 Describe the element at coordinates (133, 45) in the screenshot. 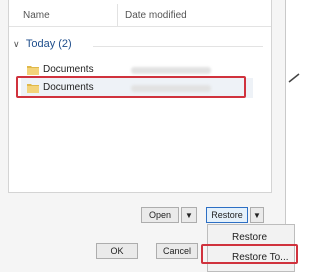

I see `group-header-today: ∨ Today (2)` at that location.